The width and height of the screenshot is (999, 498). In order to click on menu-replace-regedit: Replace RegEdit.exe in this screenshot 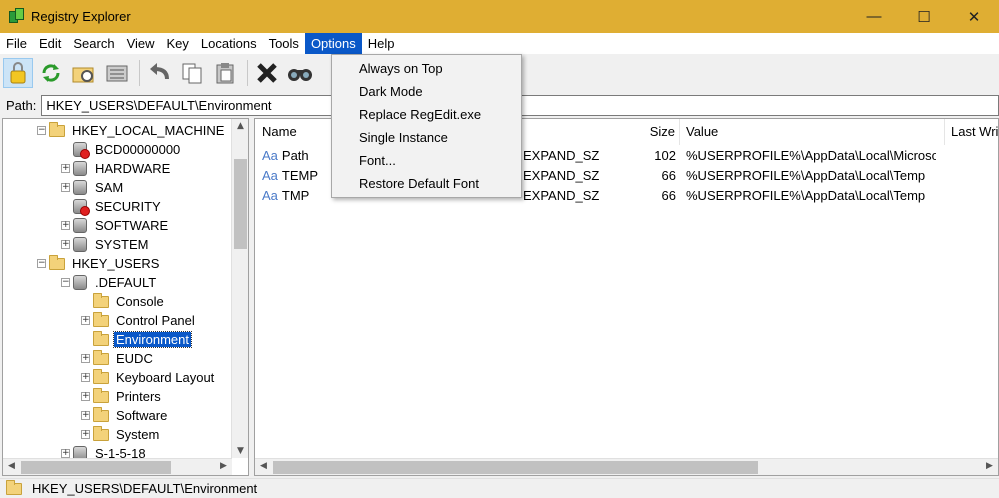, I will do `click(420, 115)`.